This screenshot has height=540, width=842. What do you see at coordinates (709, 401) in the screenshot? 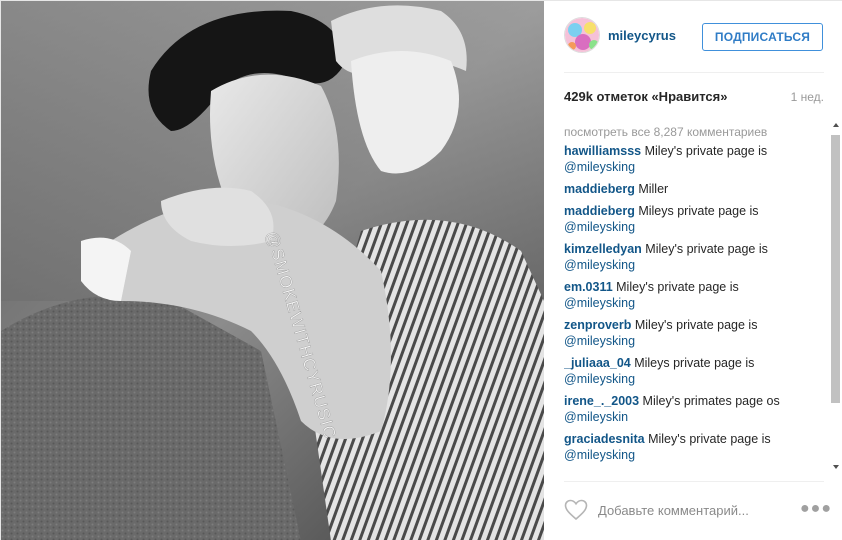
I see `comment-text: Miley's primates page os` at bounding box center [709, 401].